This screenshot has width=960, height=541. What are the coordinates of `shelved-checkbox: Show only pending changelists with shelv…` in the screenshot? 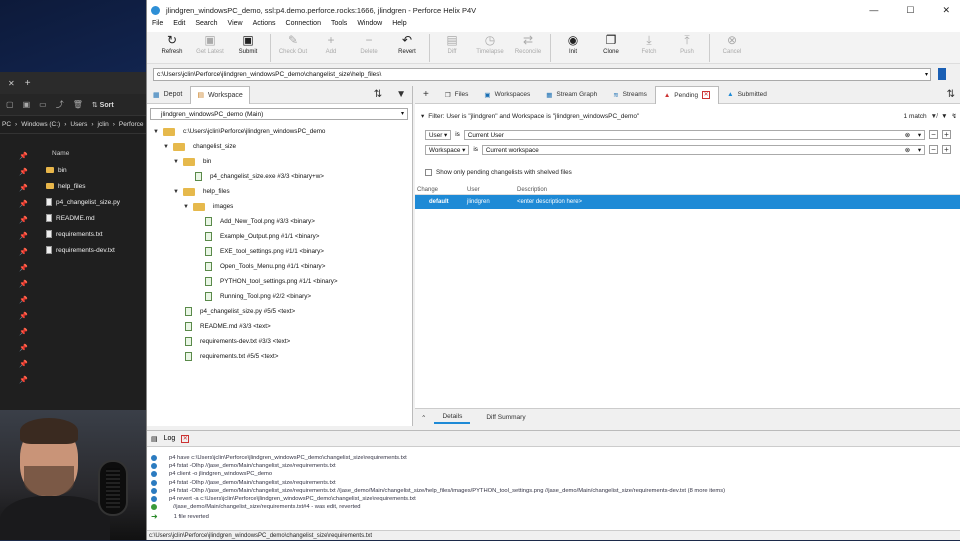 It's located at (498, 172).